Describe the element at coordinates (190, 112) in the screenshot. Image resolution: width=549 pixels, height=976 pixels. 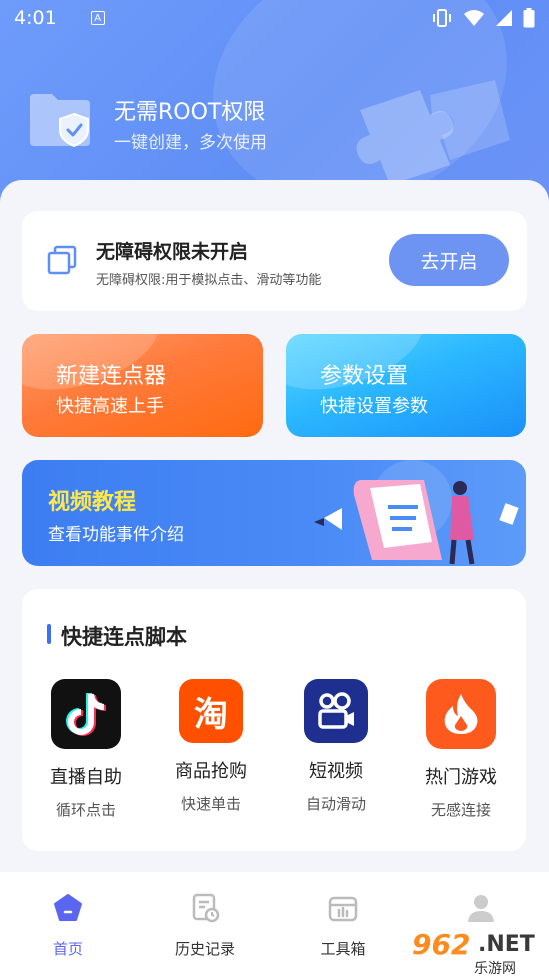
I see `hero-title: 无需ROOT权限` at that location.